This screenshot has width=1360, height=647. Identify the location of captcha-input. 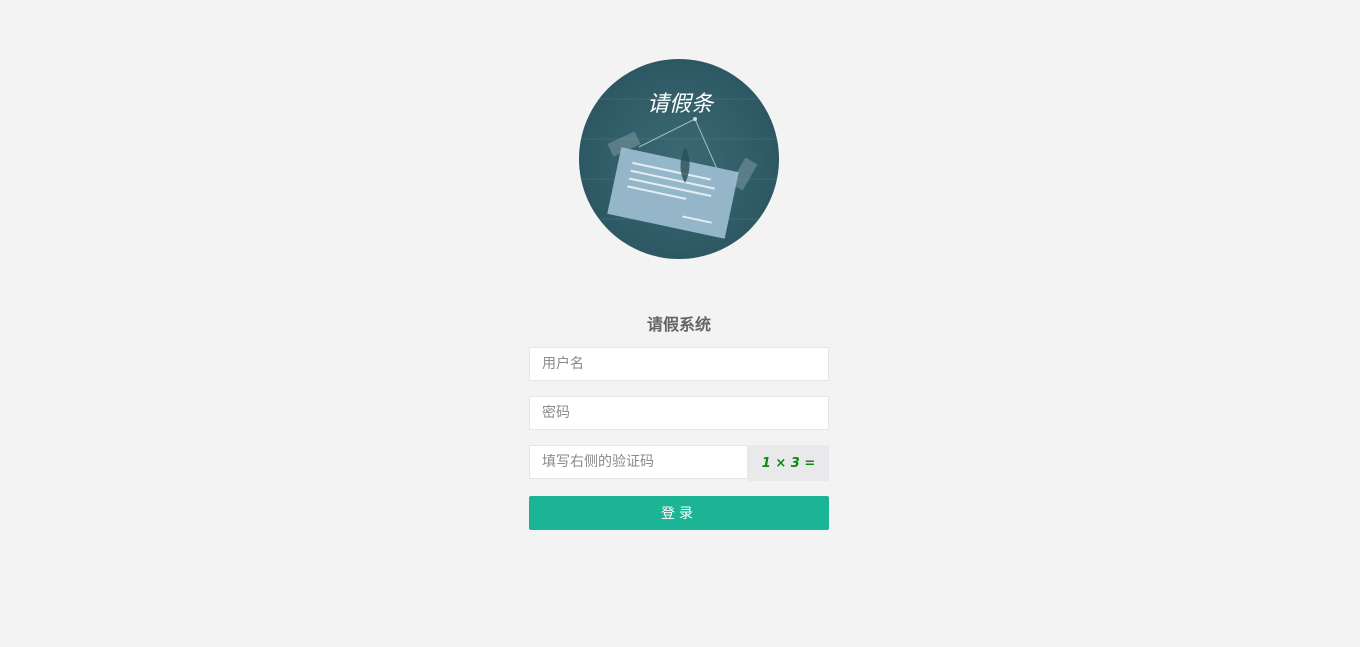
(638, 462).